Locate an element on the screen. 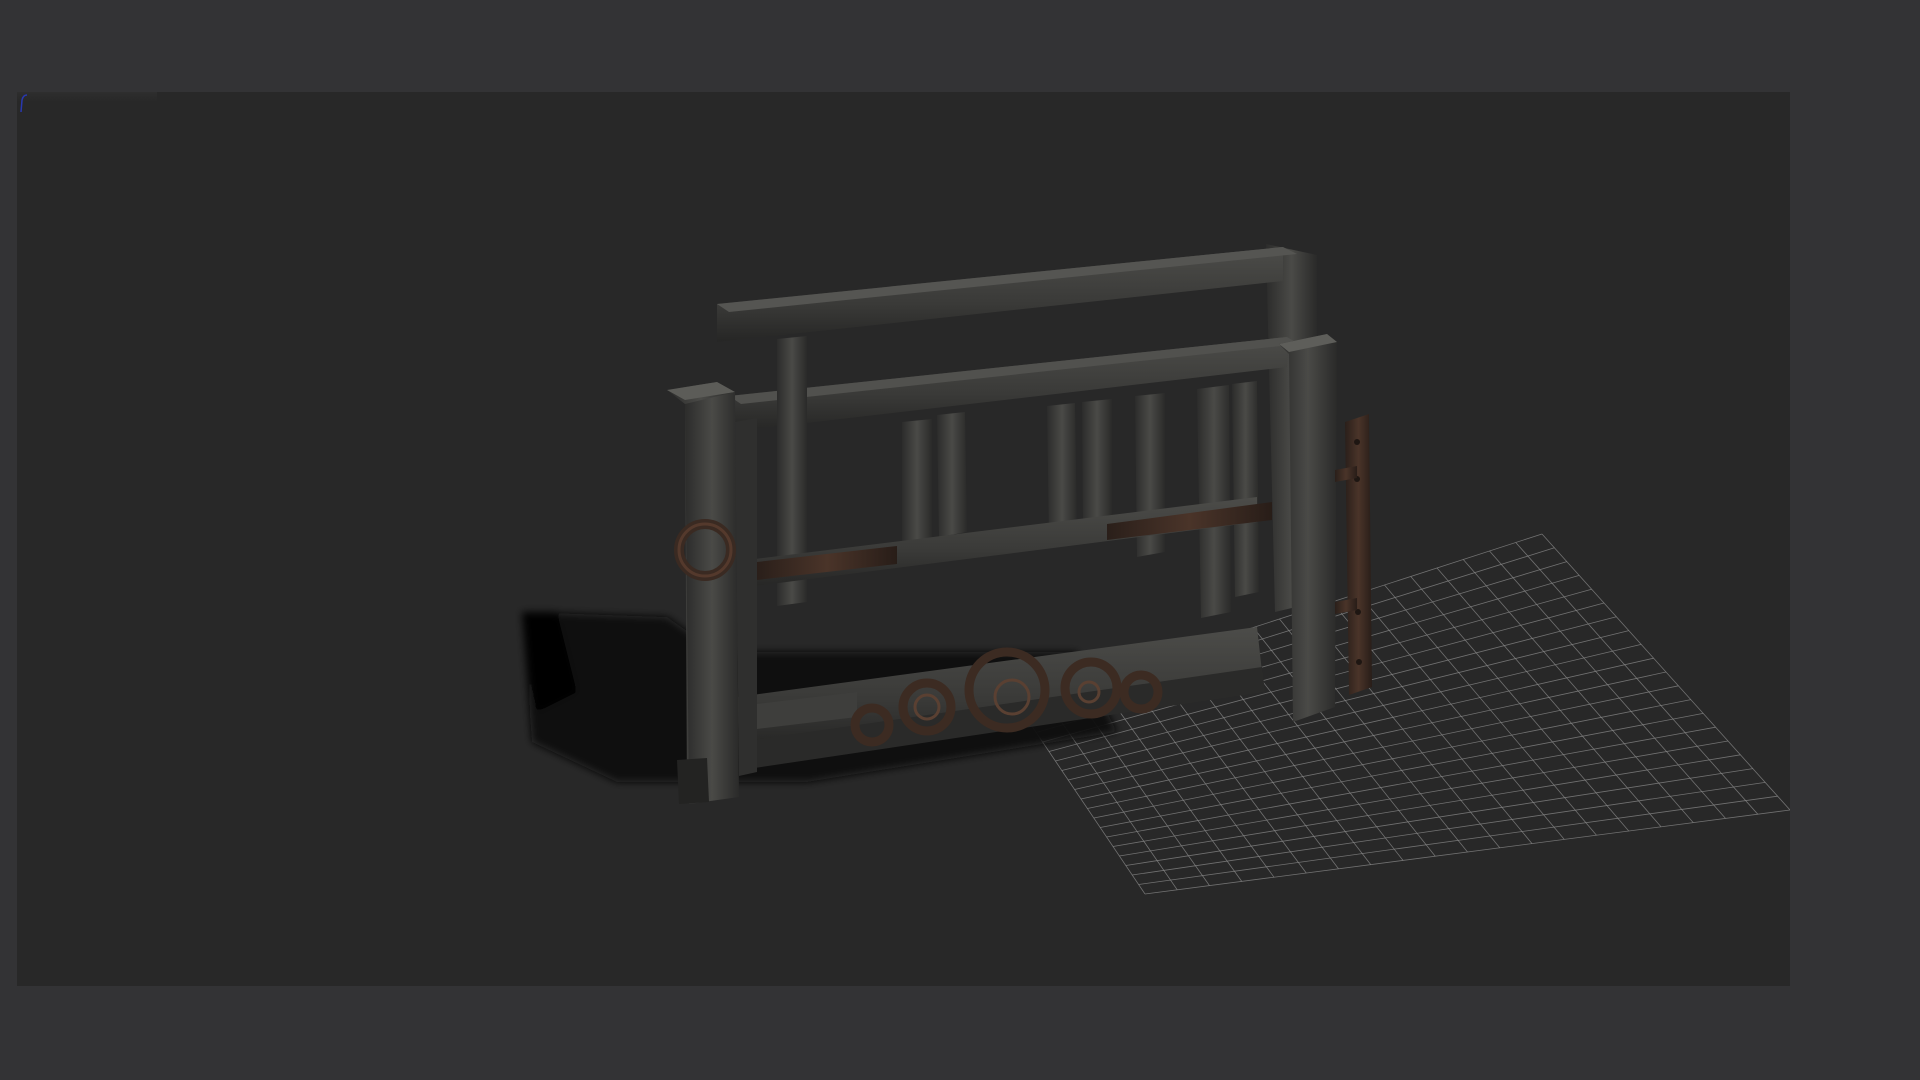 This screenshot has height=1080, width=1920. axis-gizmo-icon is located at coordinates (24, 103).